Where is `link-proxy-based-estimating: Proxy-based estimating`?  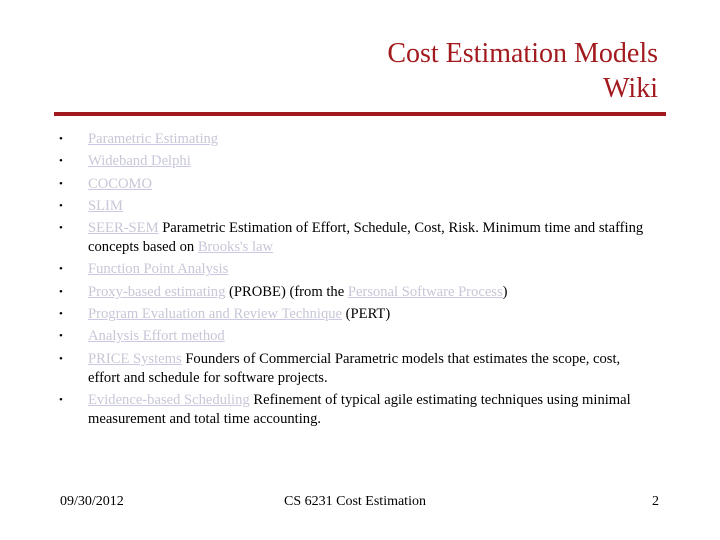 link-proxy-based-estimating: Proxy-based estimating is located at coordinates (156, 292).